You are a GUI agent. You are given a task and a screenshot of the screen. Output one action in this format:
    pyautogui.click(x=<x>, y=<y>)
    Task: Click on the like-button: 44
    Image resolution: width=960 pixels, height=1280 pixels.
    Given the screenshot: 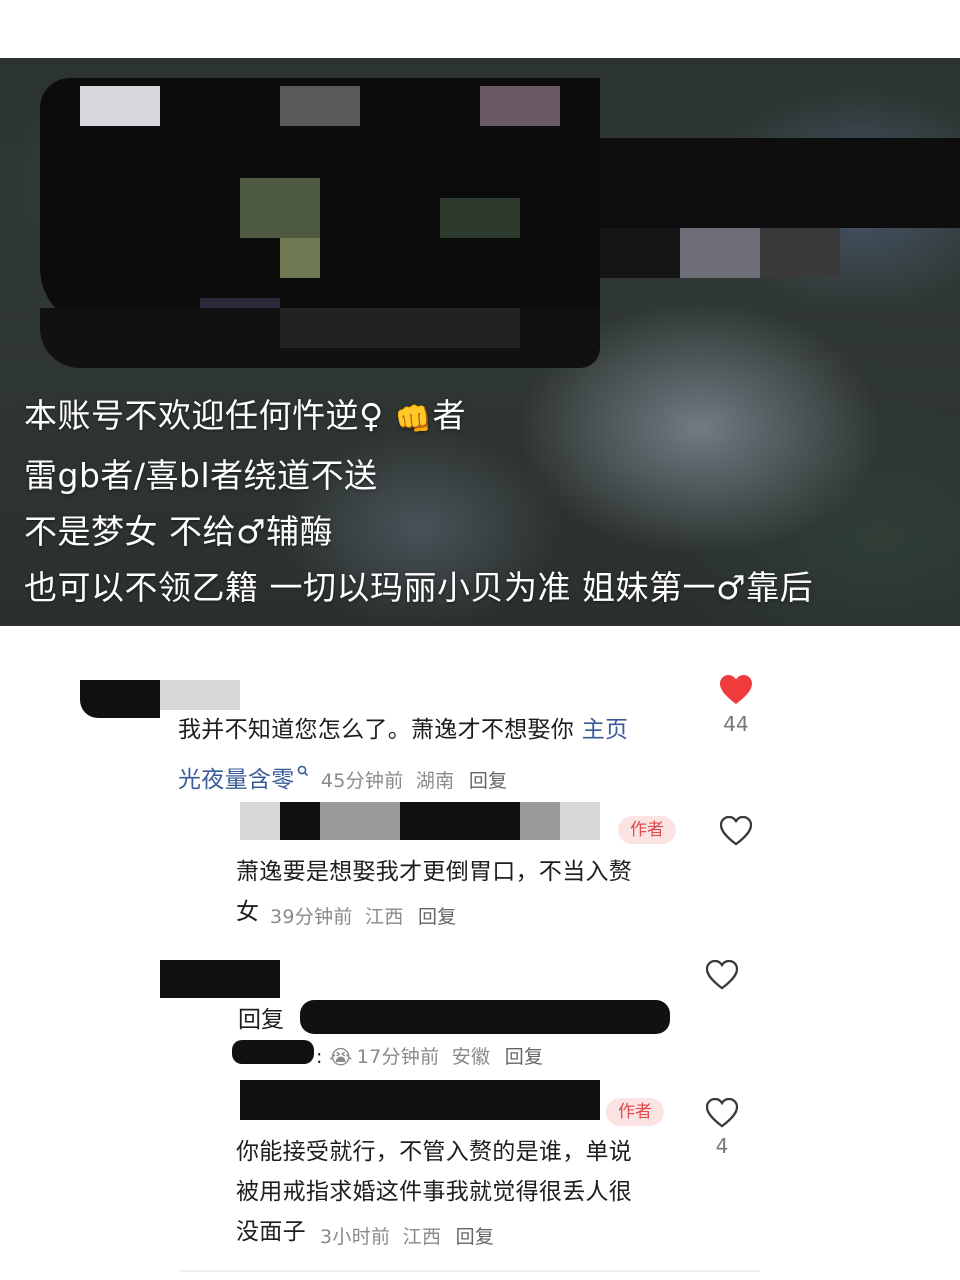 What is the action you would take?
    pyautogui.click(x=736, y=705)
    